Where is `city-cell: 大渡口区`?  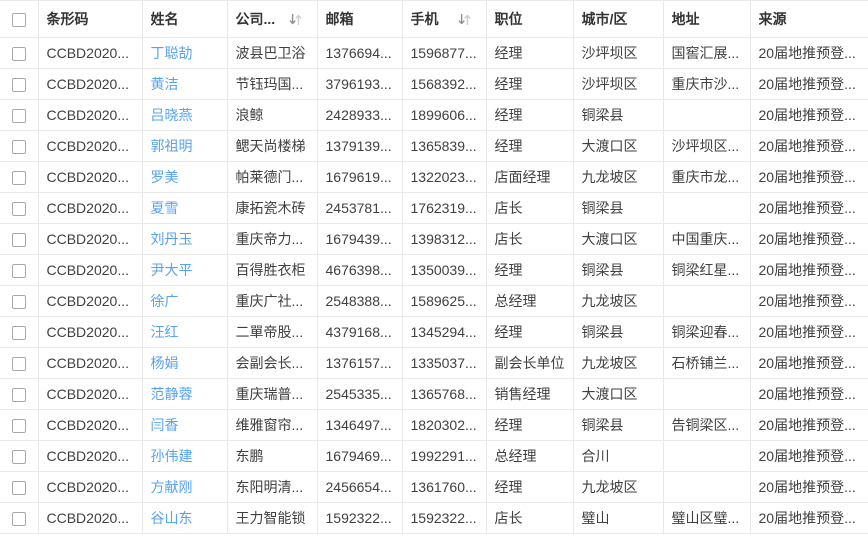
city-cell: 大渡口区 is located at coordinates (618, 394).